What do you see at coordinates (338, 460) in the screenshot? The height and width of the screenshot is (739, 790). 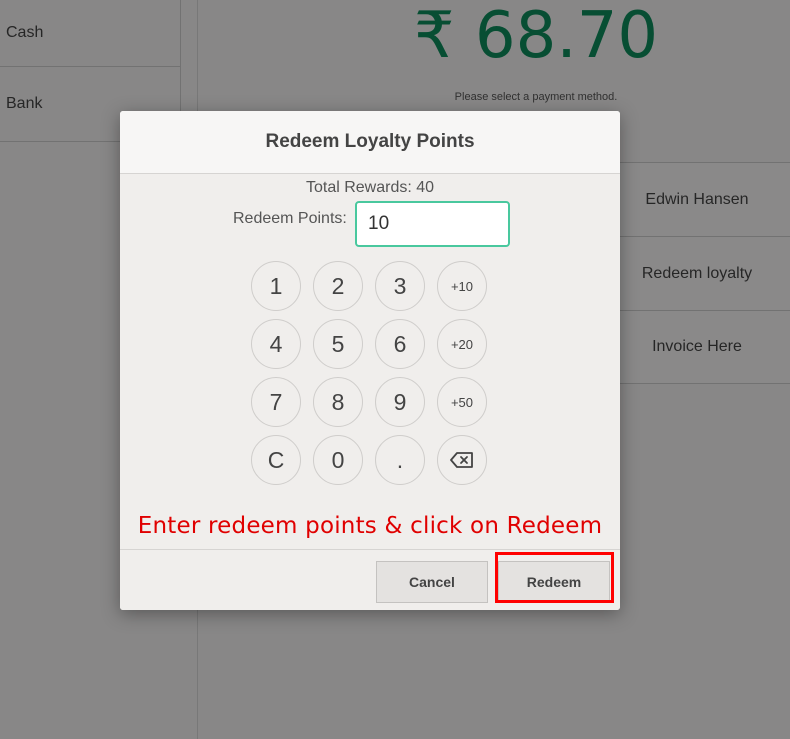 I see `key-0: 0` at bounding box center [338, 460].